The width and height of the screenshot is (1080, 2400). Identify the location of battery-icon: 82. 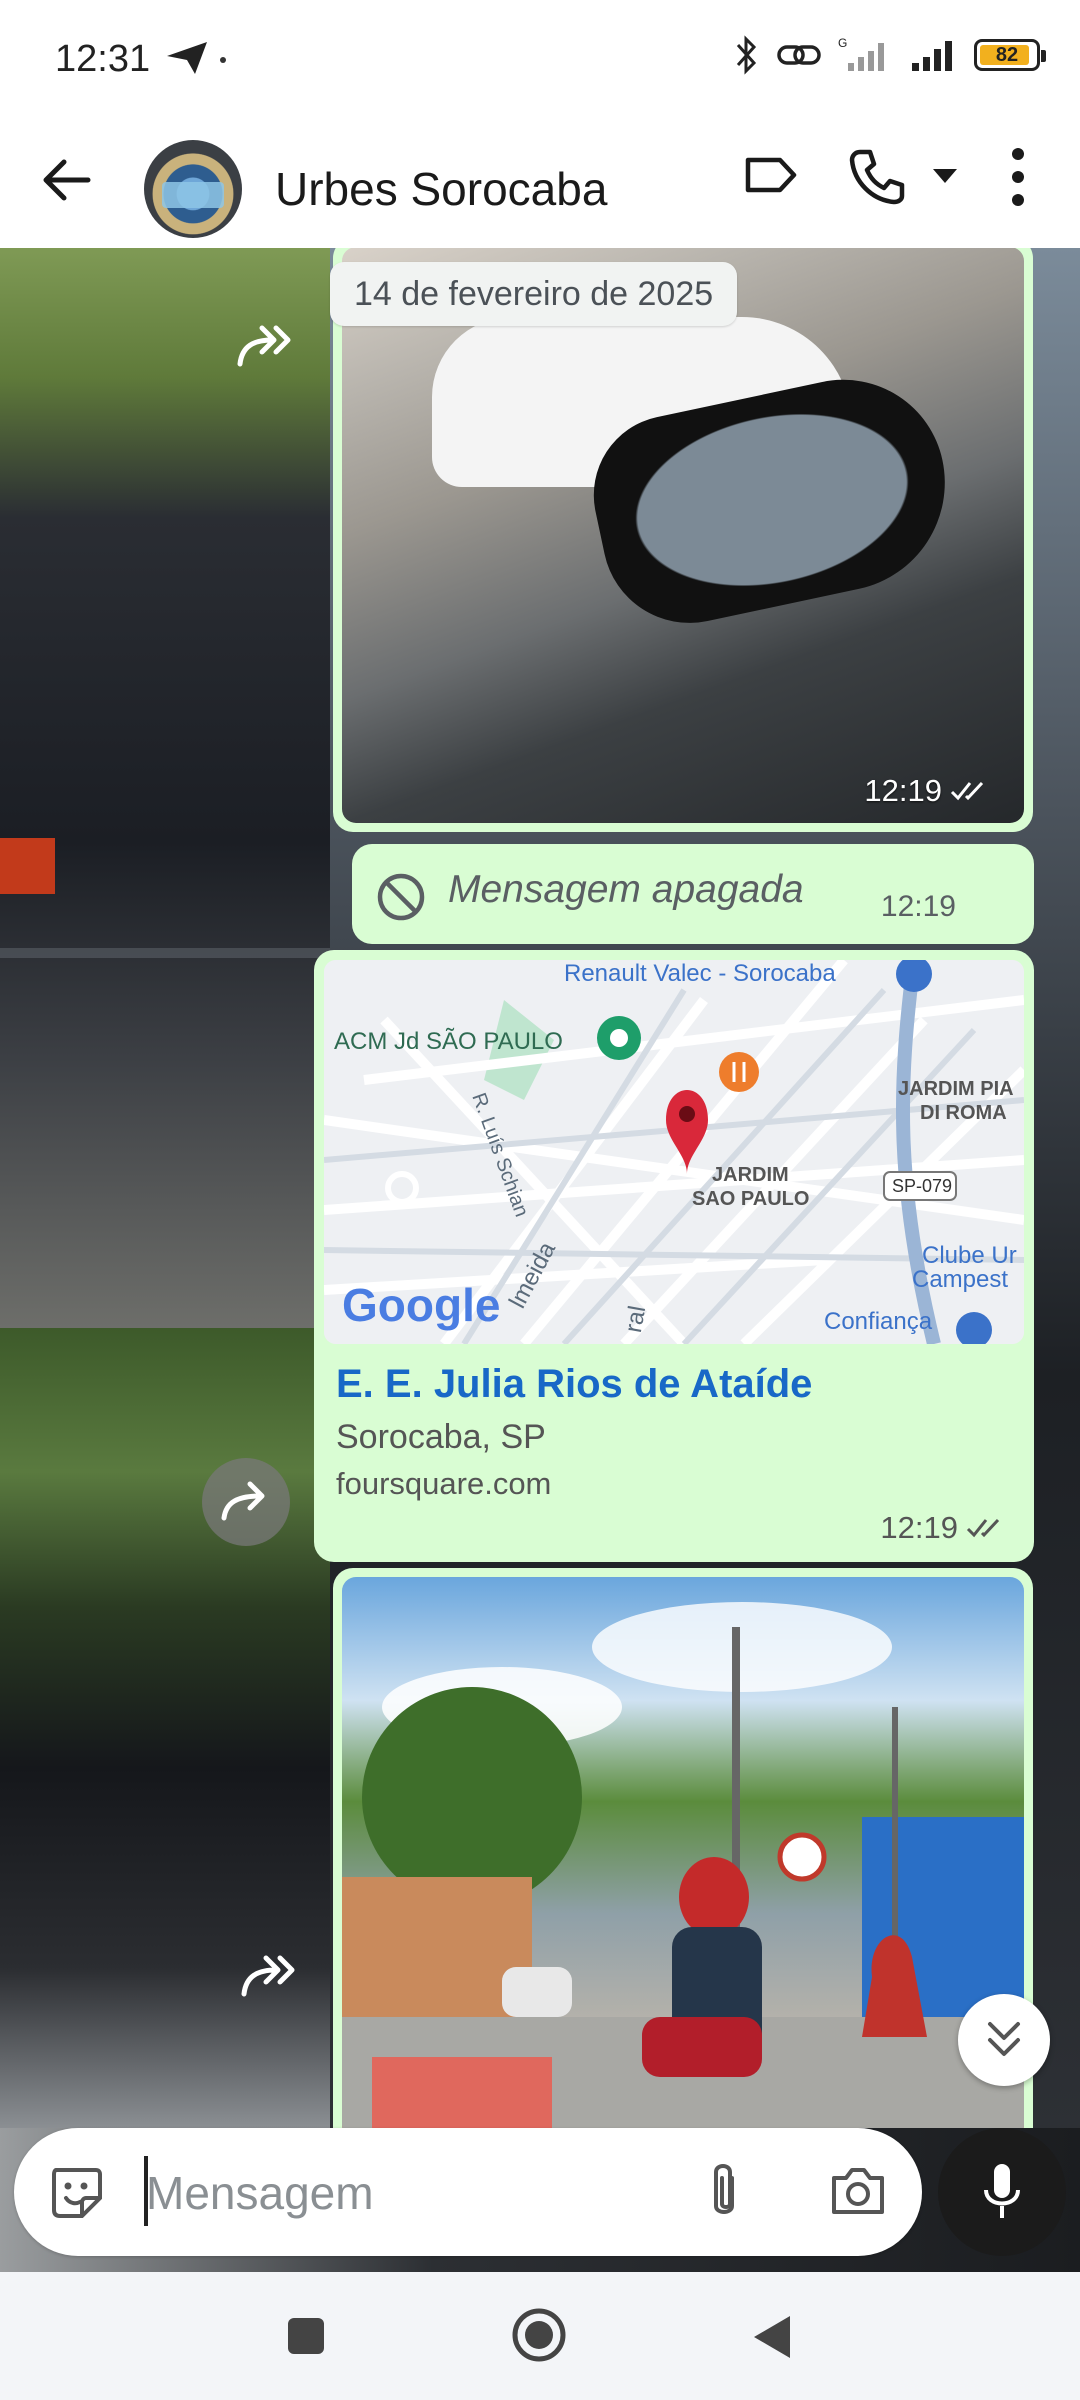
(1010, 55).